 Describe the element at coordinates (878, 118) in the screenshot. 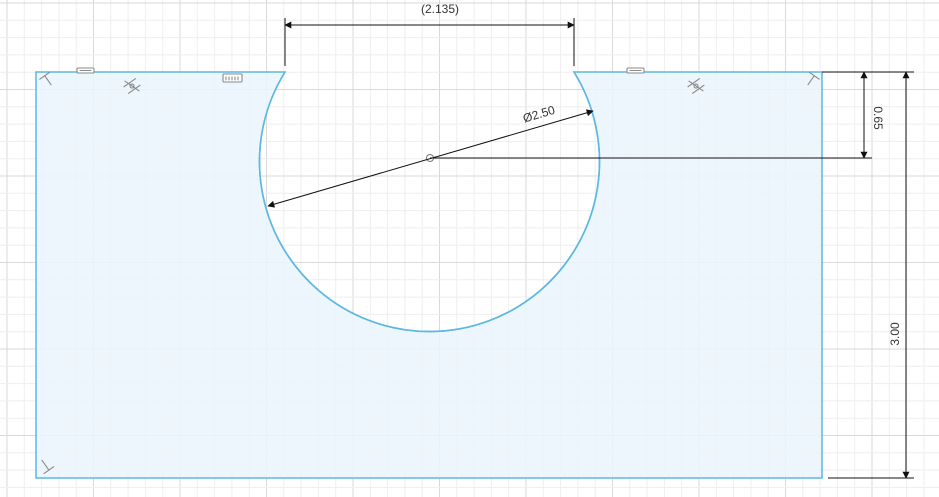

I see `dimension-center-offset-label: 0.65` at that location.